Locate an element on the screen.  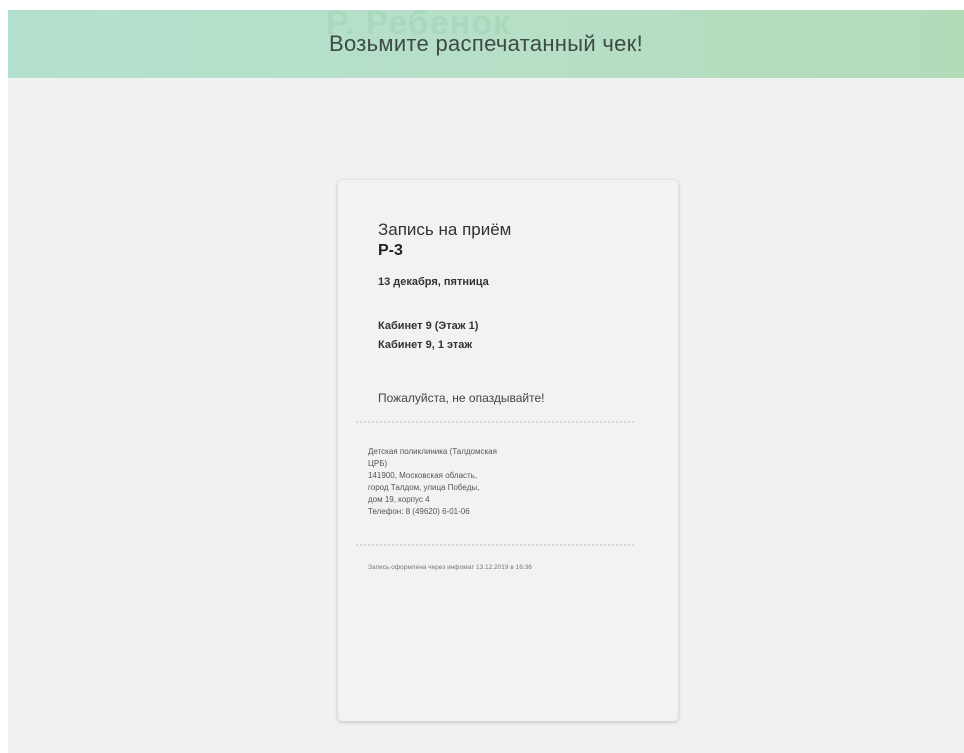
punctuality-note: Пожалуйста, не опаздывайте! is located at coordinates (461, 398).